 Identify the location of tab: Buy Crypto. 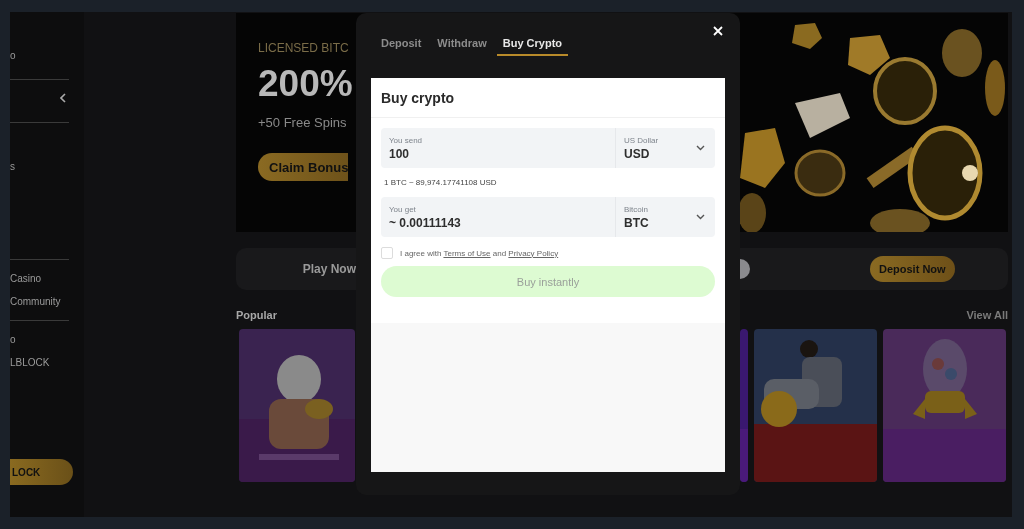
(532, 46).